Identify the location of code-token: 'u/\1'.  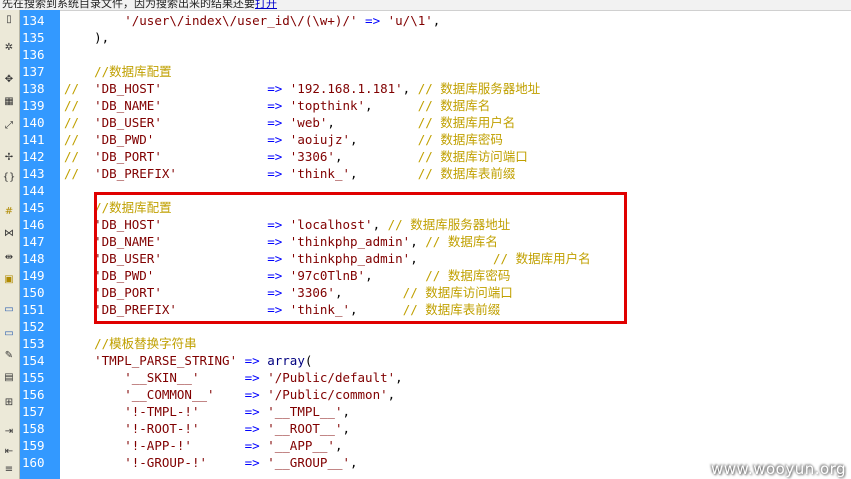
(410, 20).